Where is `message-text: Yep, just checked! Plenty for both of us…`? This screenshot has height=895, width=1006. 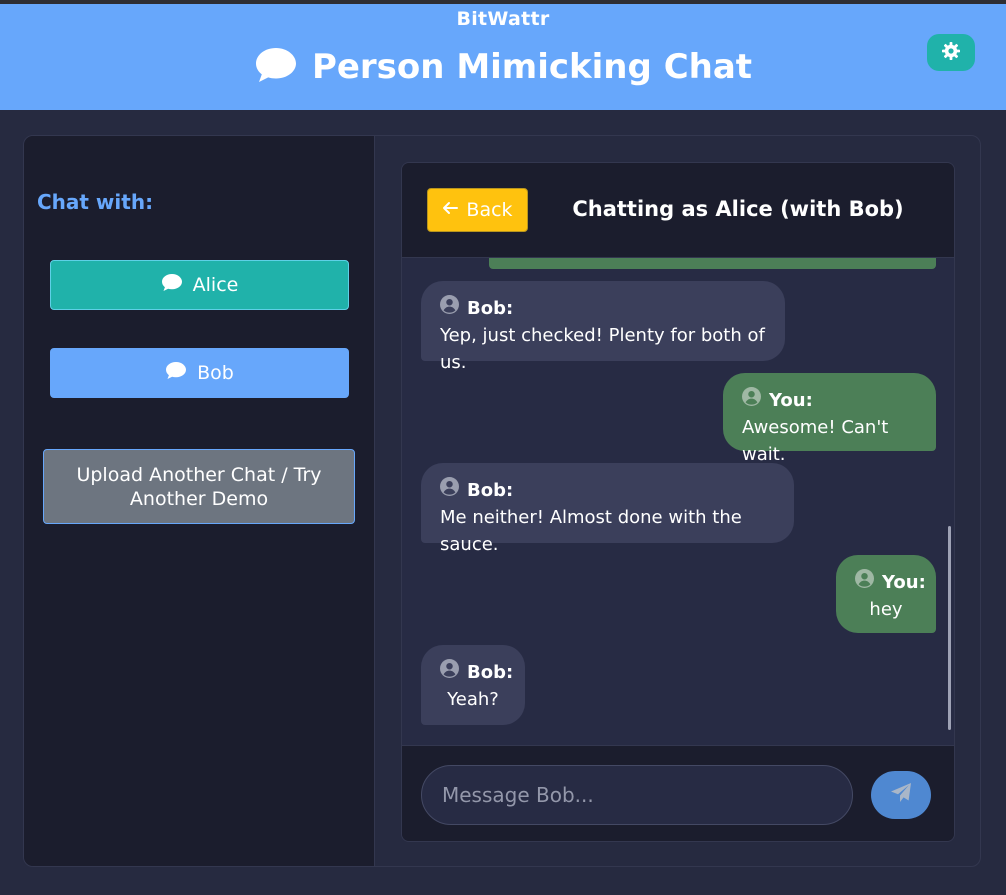 message-text: Yep, just checked! Plenty for both of us… is located at coordinates (602, 349).